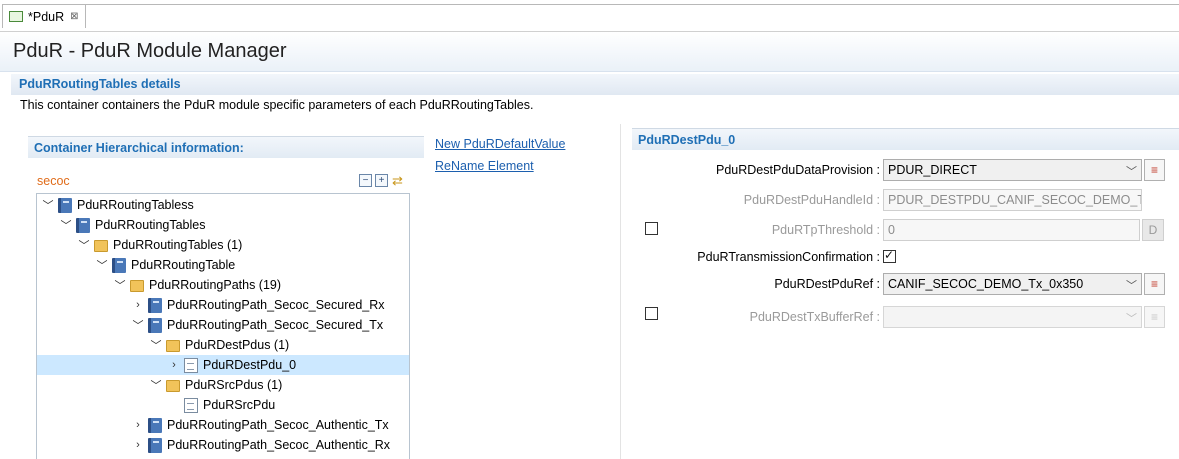  I want to click on module-name: secoc, so click(53, 181).